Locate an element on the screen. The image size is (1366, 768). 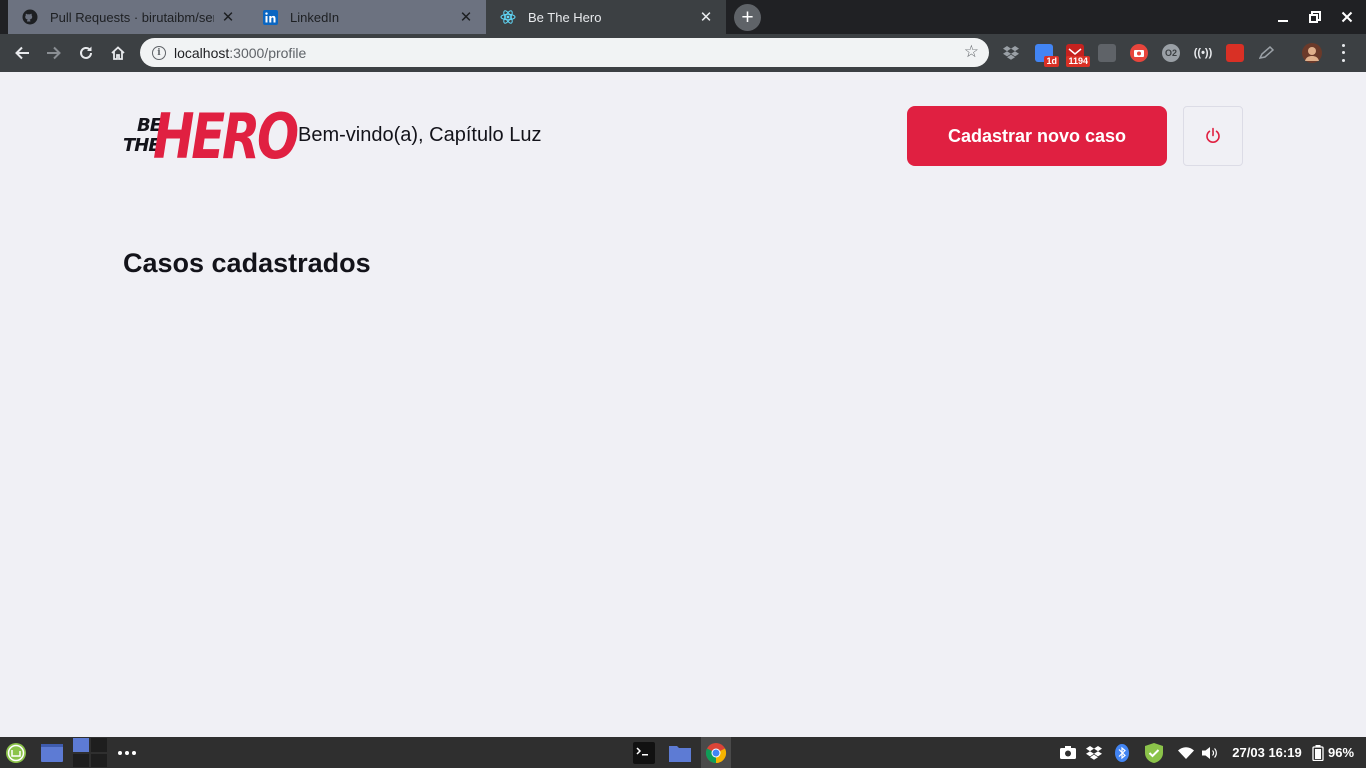
reload-button is located at coordinates (86, 53).